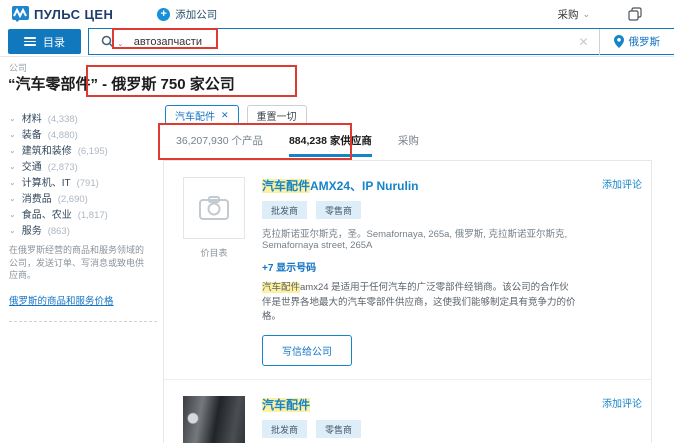  I want to click on page-title-query: “汽车零部件”, so click(53, 84).